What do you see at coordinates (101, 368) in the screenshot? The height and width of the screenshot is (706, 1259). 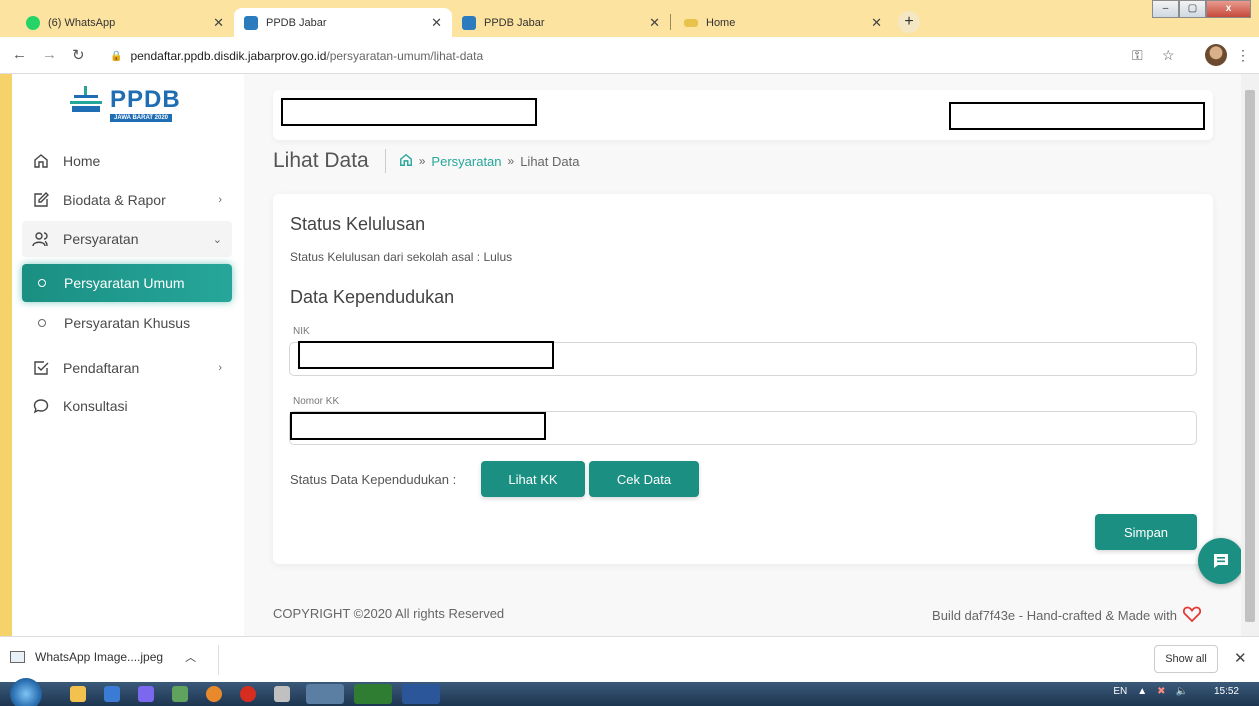 I see `sidebar-item-label: Pendaftaran` at bounding box center [101, 368].